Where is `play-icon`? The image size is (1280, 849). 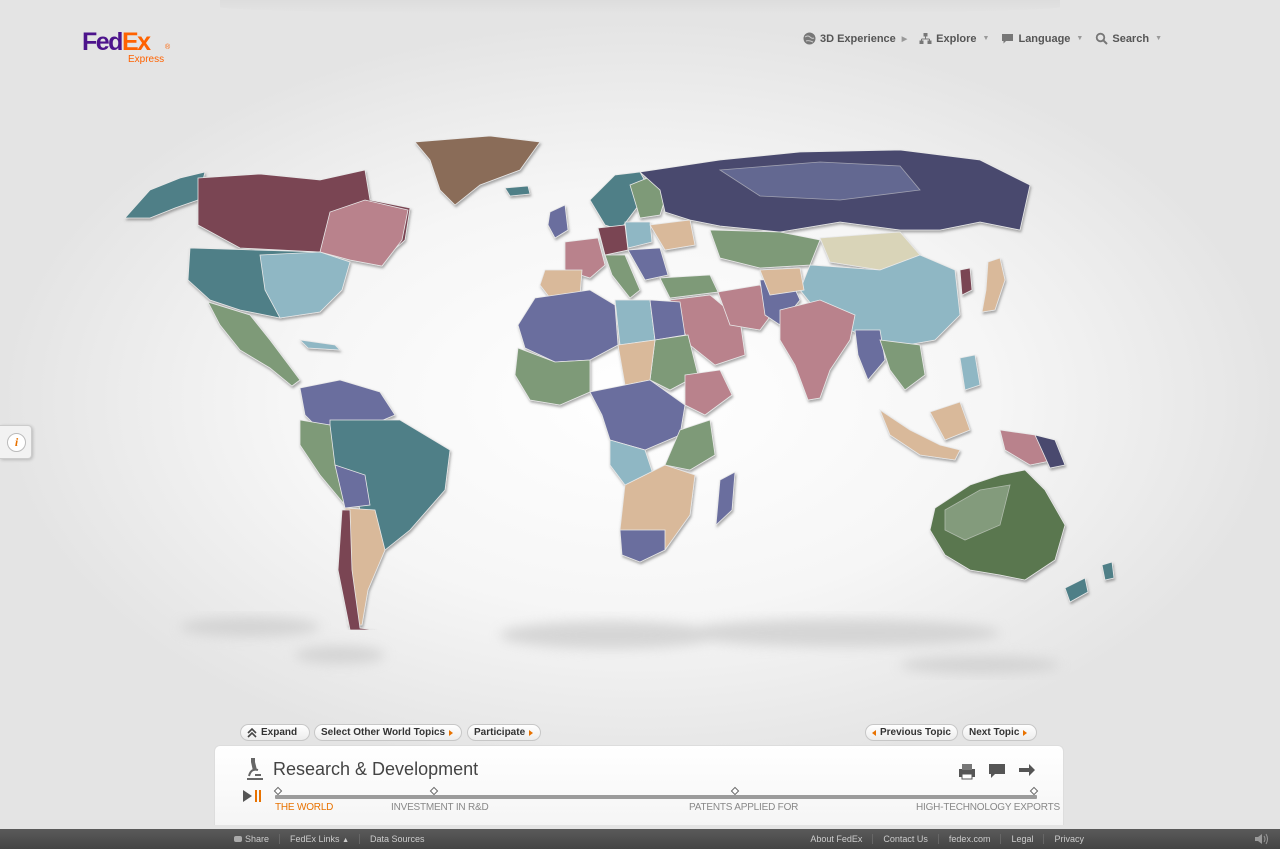
play-icon is located at coordinates (247, 796).